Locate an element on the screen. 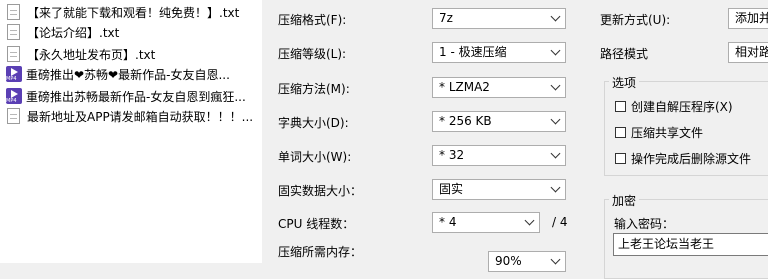 The height and width of the screenshot is (279, 768). cpu-total: / 4 is located at coordinates (560, 222).